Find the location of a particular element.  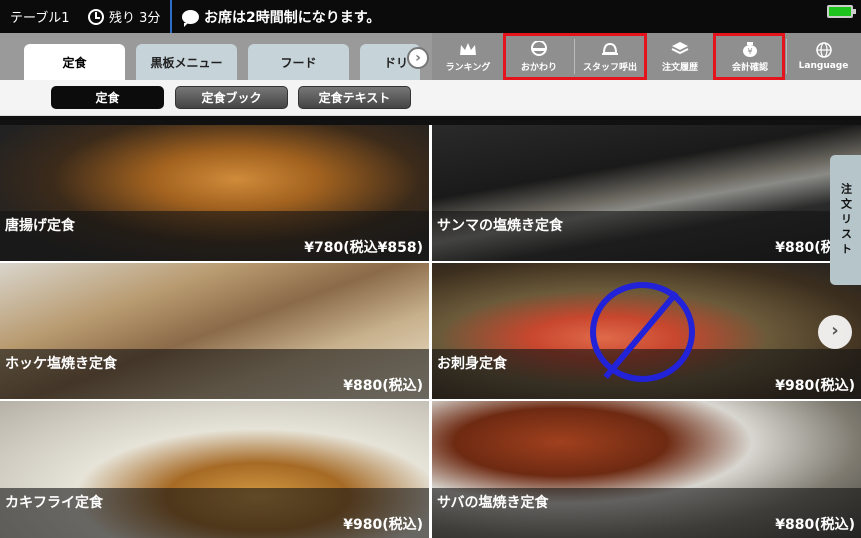

order-history-button: 注文履歴 is located at coordinates (680, 56).